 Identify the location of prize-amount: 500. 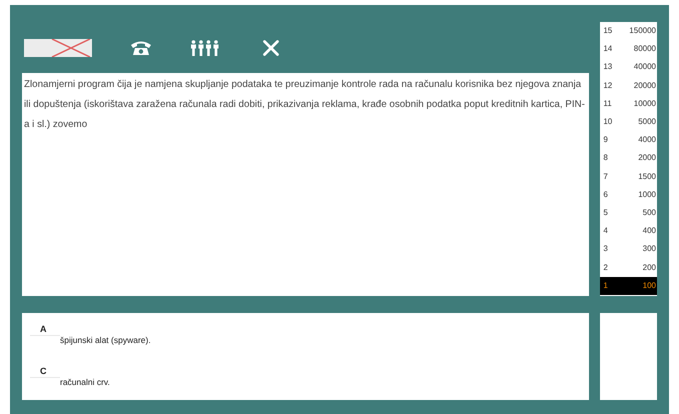
(649, 212).